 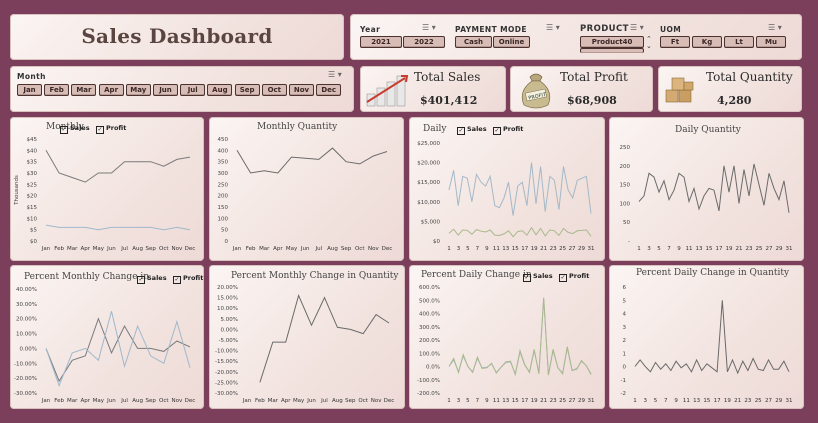 What do you see at coordinates (424, 42) in the screenshot?
I see `year-option-2022: 2022` at bounding box center [424, 42].